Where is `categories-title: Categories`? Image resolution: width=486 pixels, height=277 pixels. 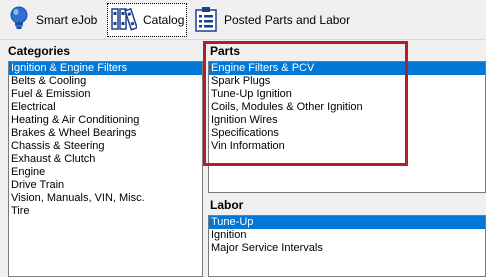 categories-title: Categories is located at coordinates (39, 51).